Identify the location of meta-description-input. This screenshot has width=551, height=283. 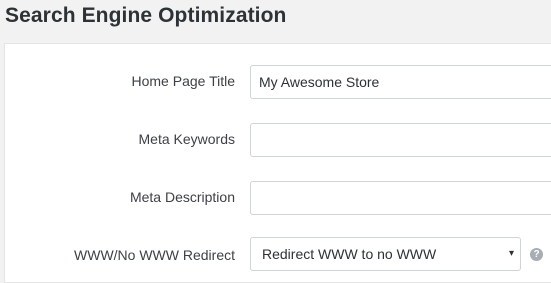
(400, 198).